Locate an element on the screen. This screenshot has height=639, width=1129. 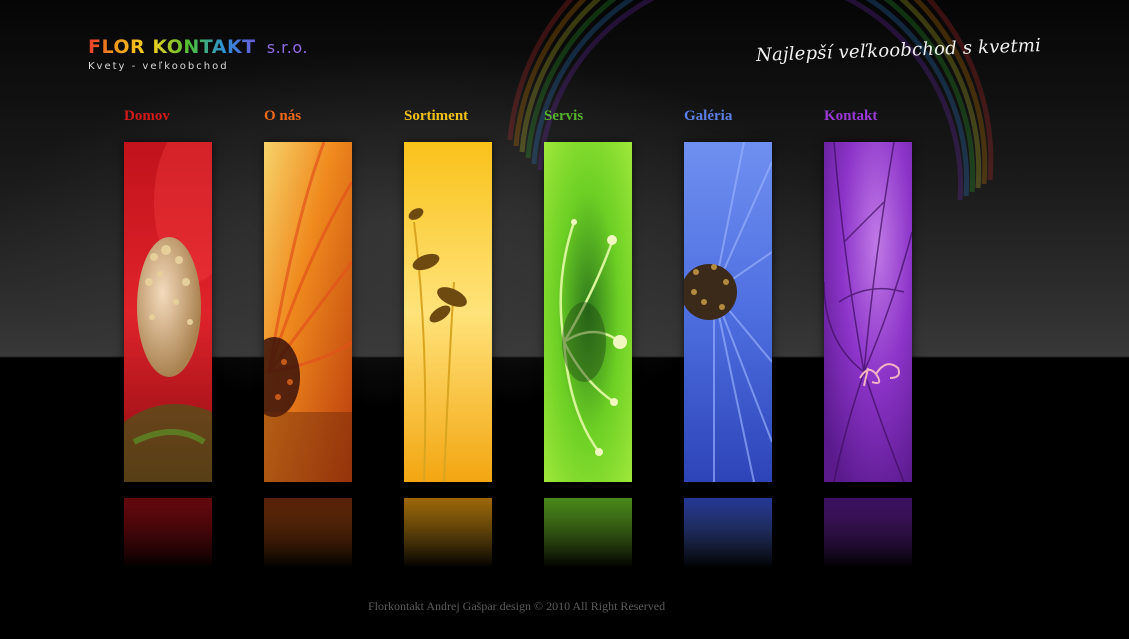
logo-flor: FLOR is located at coordinates (117, 47).